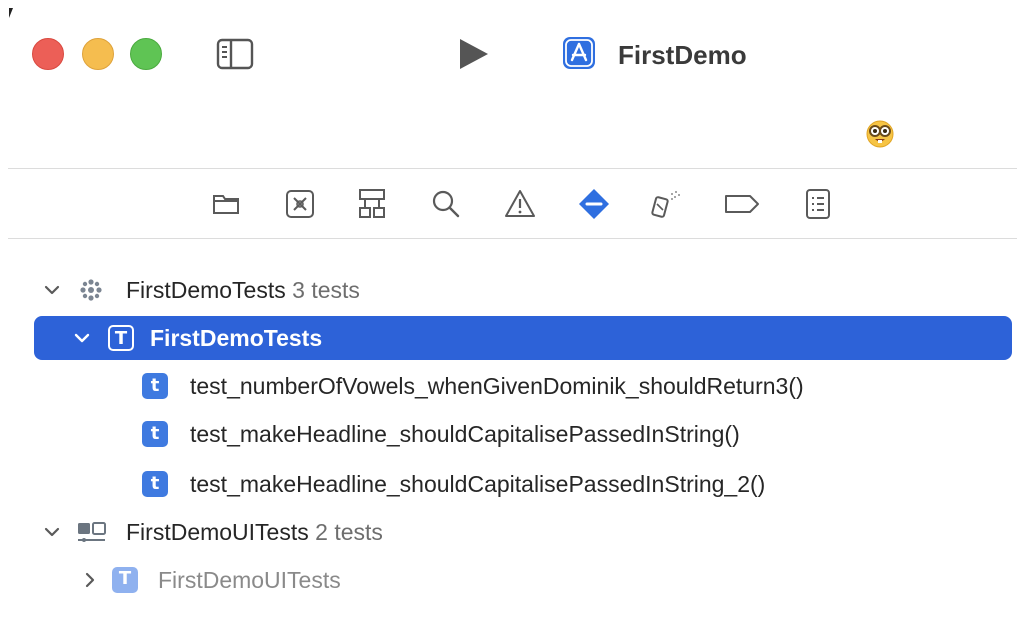 Image resolution: width=1025 pixels, height=624 pixels. I want to click on navtab-find, so click(446, 204).